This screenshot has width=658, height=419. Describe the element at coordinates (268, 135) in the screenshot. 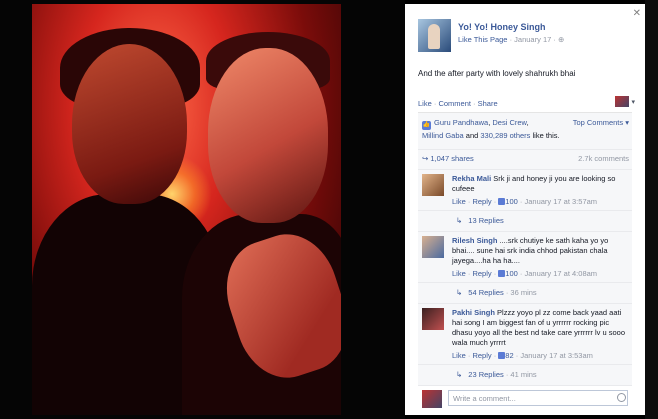

I see `photo-face-right` at that location.